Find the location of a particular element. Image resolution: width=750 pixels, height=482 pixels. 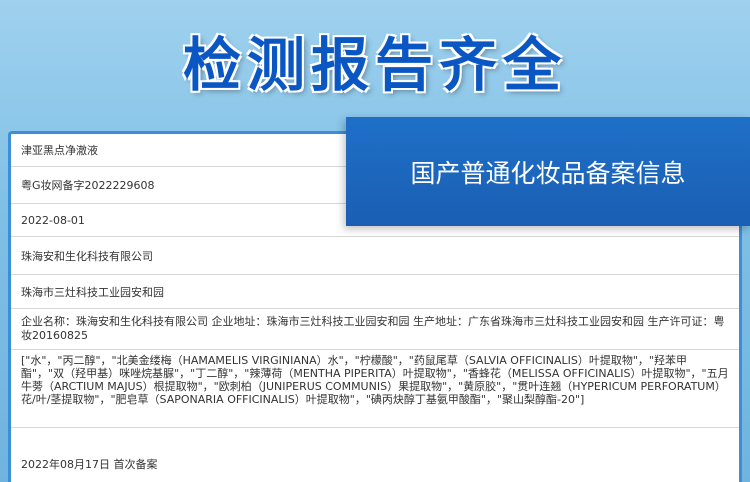

record-number: 粤G妆网备字2022229608 is located at coordinates (88, 185).